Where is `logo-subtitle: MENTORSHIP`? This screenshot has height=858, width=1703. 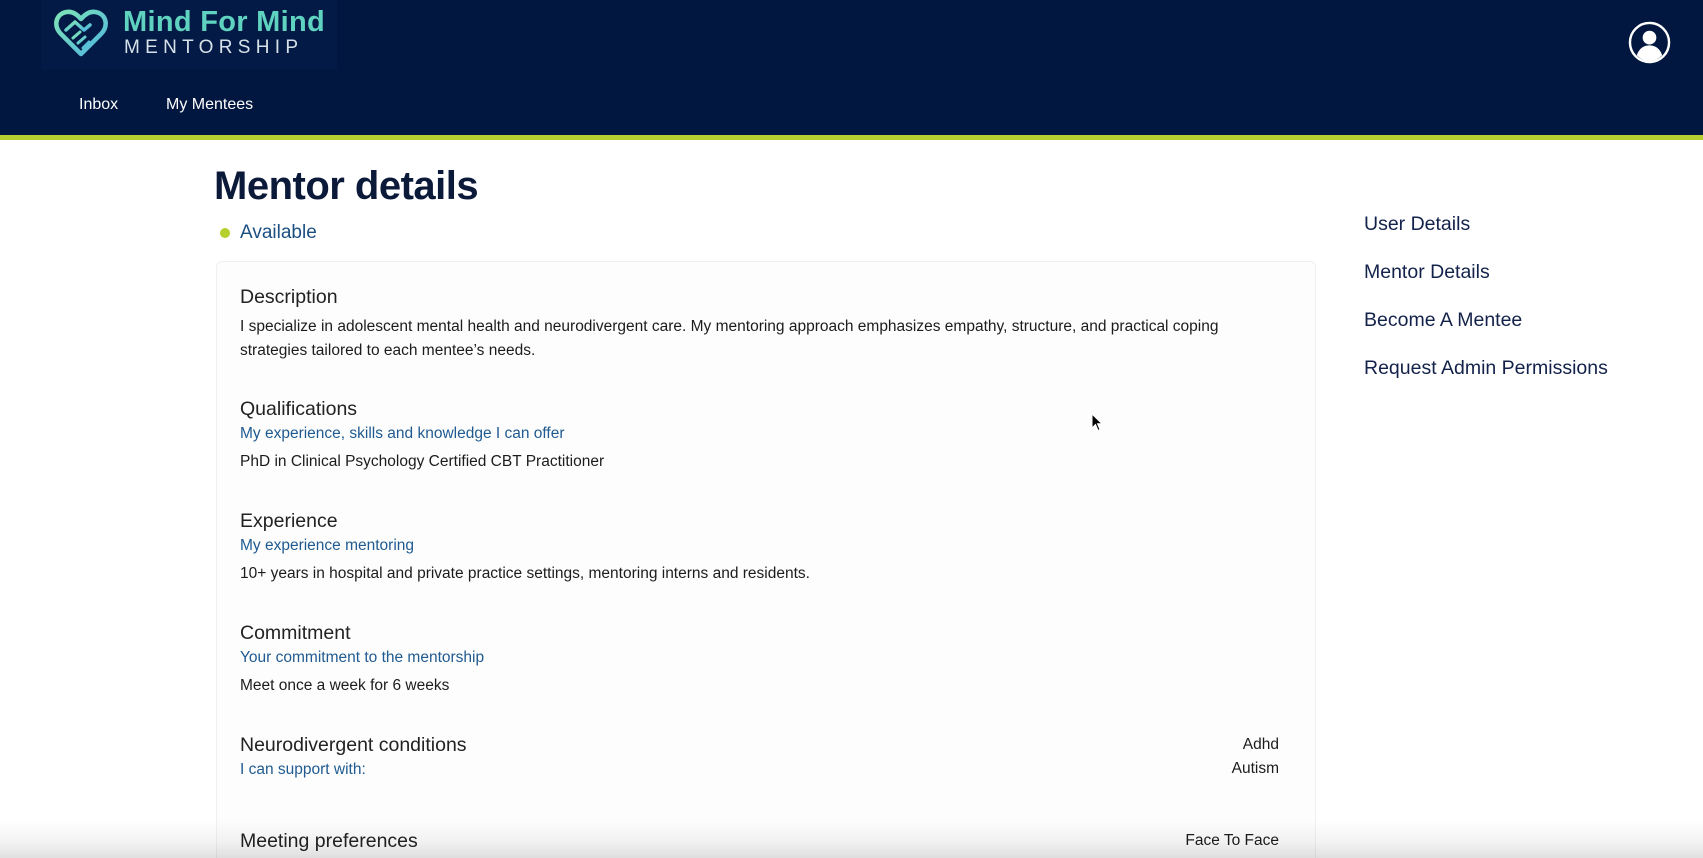 logo-subtitle: MENTORSHIP is located at coordinates (214, 47).